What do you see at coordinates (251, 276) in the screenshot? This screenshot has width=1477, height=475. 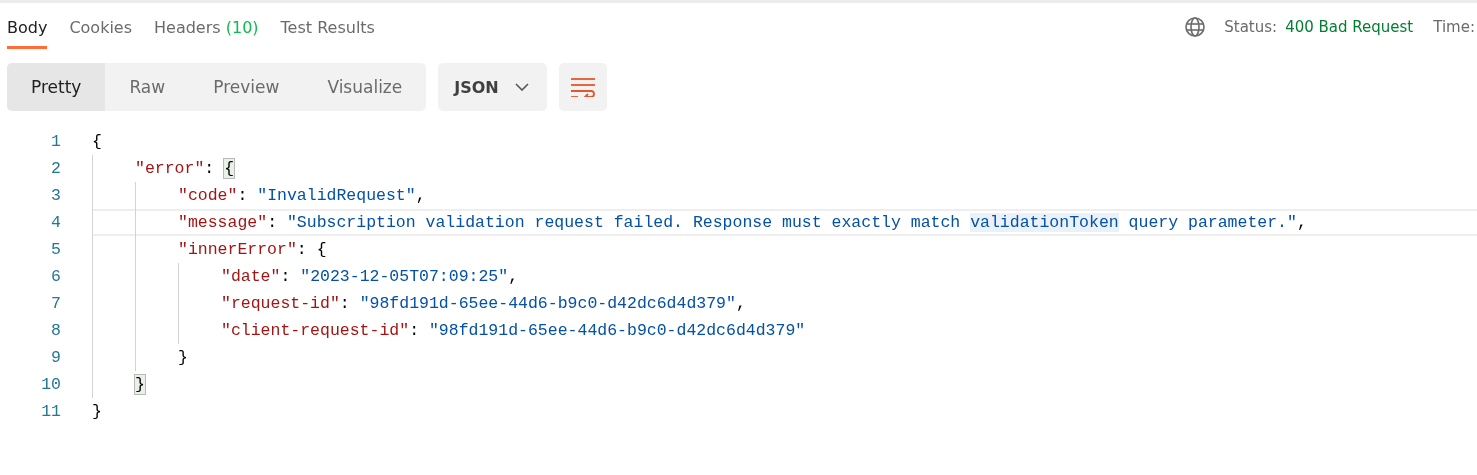 I see `json-key: "date"` at bounding box center [251, 276].